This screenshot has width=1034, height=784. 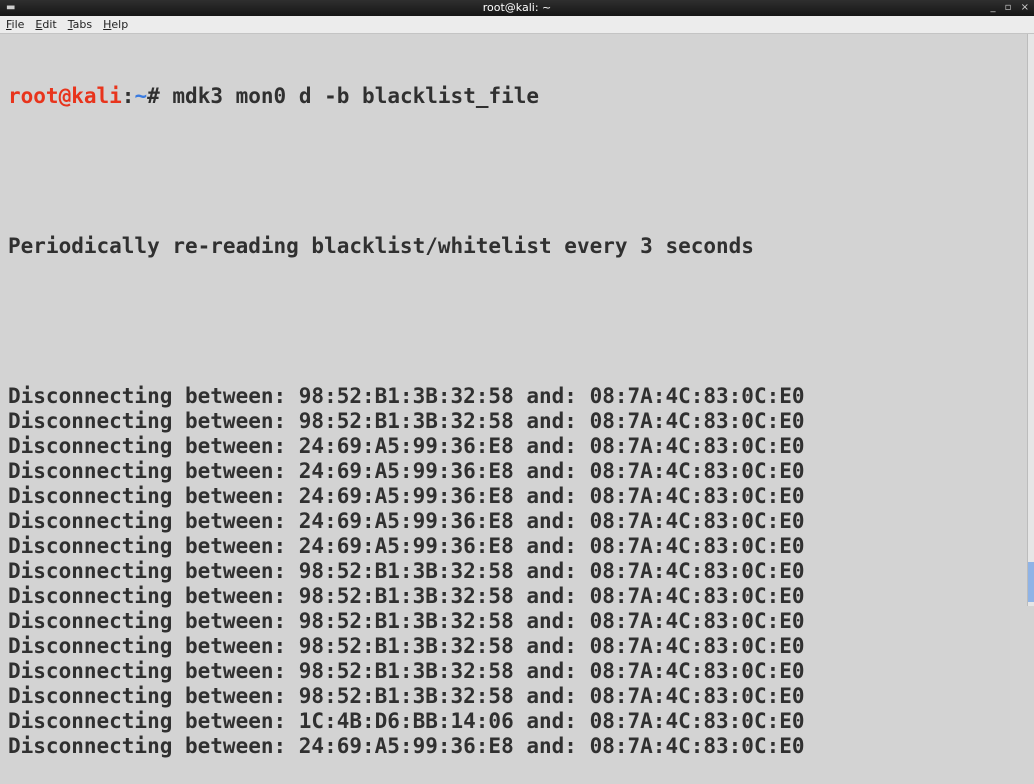 I want to click on menu-edit: Edit, so click(x=45, y=24).